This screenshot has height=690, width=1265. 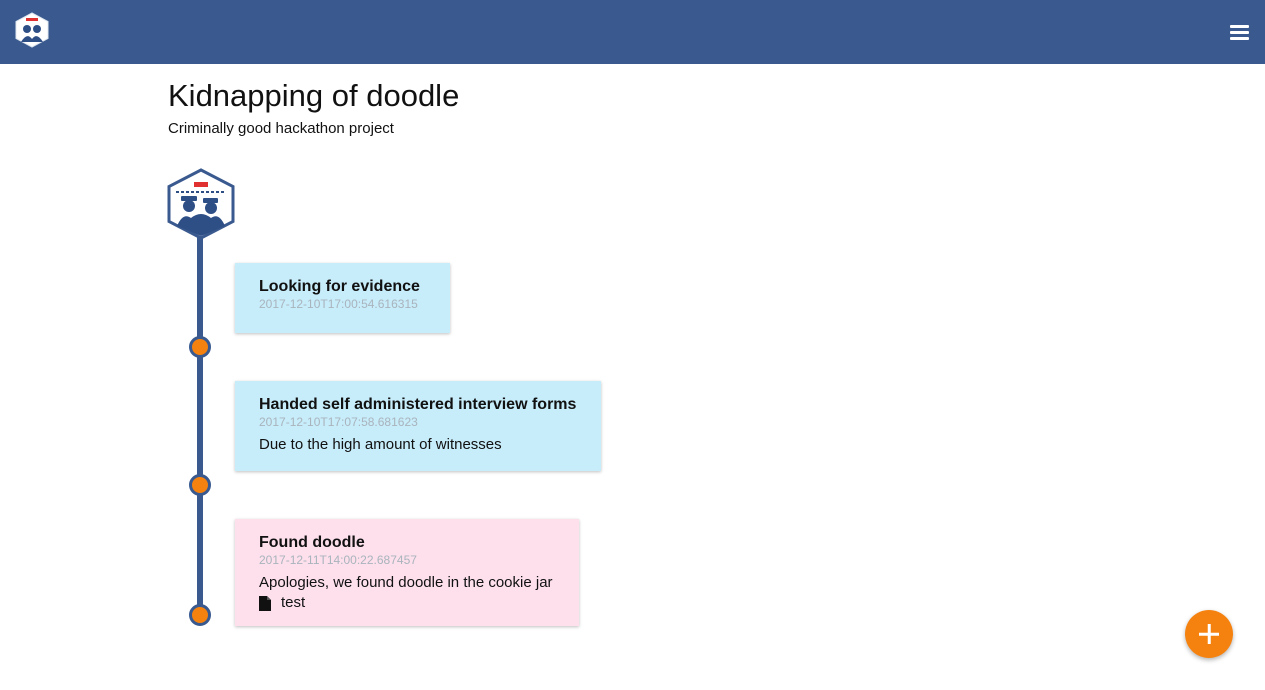 What do you see at coordinates (201, 204) in the screenshot?
I see `case-logo-icon` at bounding box center [201, 204].